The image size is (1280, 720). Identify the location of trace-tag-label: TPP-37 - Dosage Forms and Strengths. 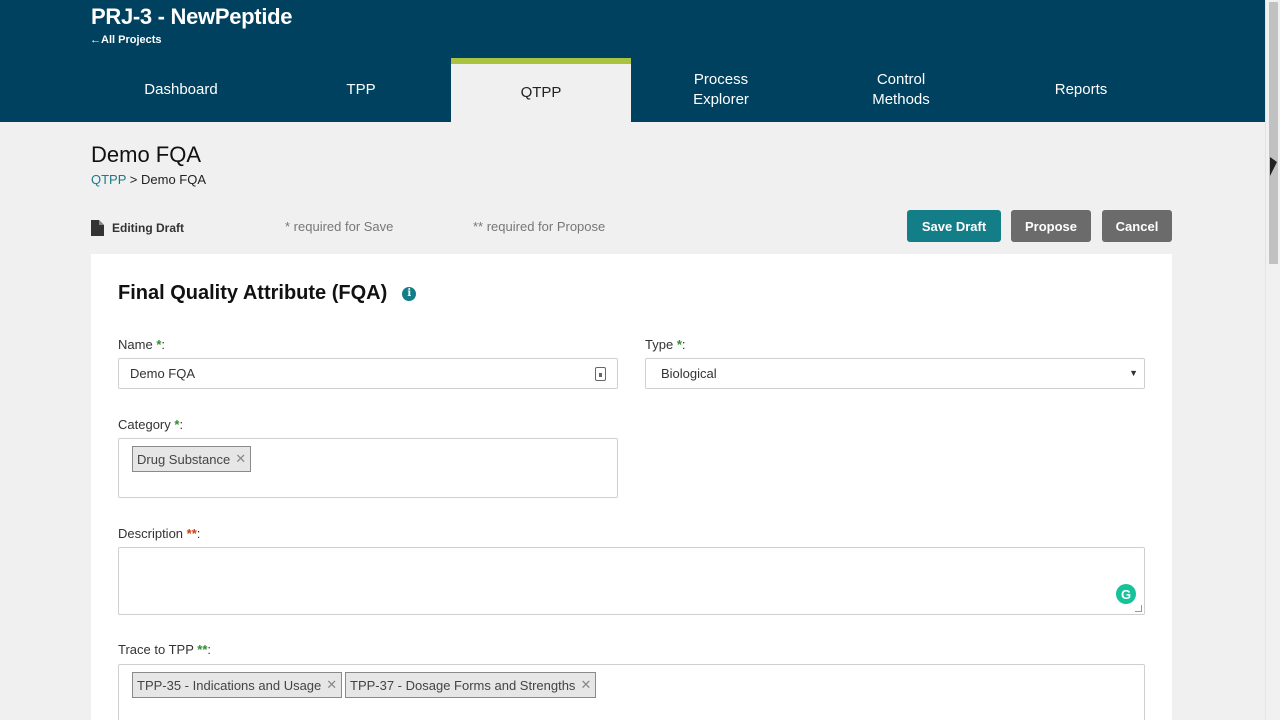
(463, 685).